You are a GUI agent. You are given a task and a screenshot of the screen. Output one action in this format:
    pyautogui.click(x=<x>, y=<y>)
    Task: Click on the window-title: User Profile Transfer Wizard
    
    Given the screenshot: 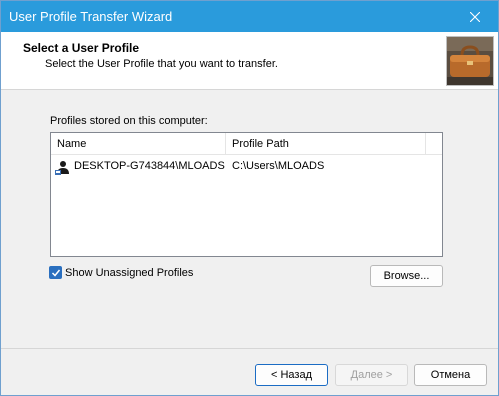 What is the action you would take?
    pyautogui.click(x=91, y=16)
    